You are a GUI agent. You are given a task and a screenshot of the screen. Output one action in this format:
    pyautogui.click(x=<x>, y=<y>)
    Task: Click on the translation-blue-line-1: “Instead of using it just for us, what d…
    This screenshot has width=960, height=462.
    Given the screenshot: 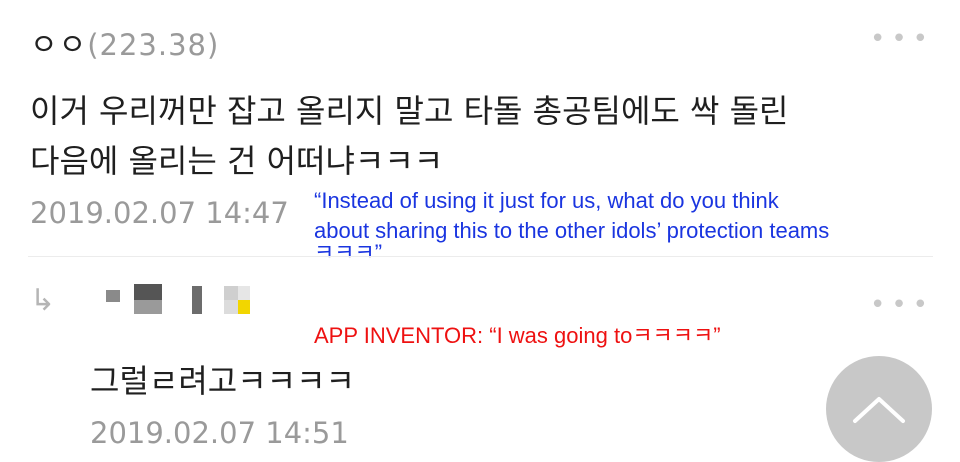 What is the action you would take?
    pyautogui.click(x=546, y=200)
    